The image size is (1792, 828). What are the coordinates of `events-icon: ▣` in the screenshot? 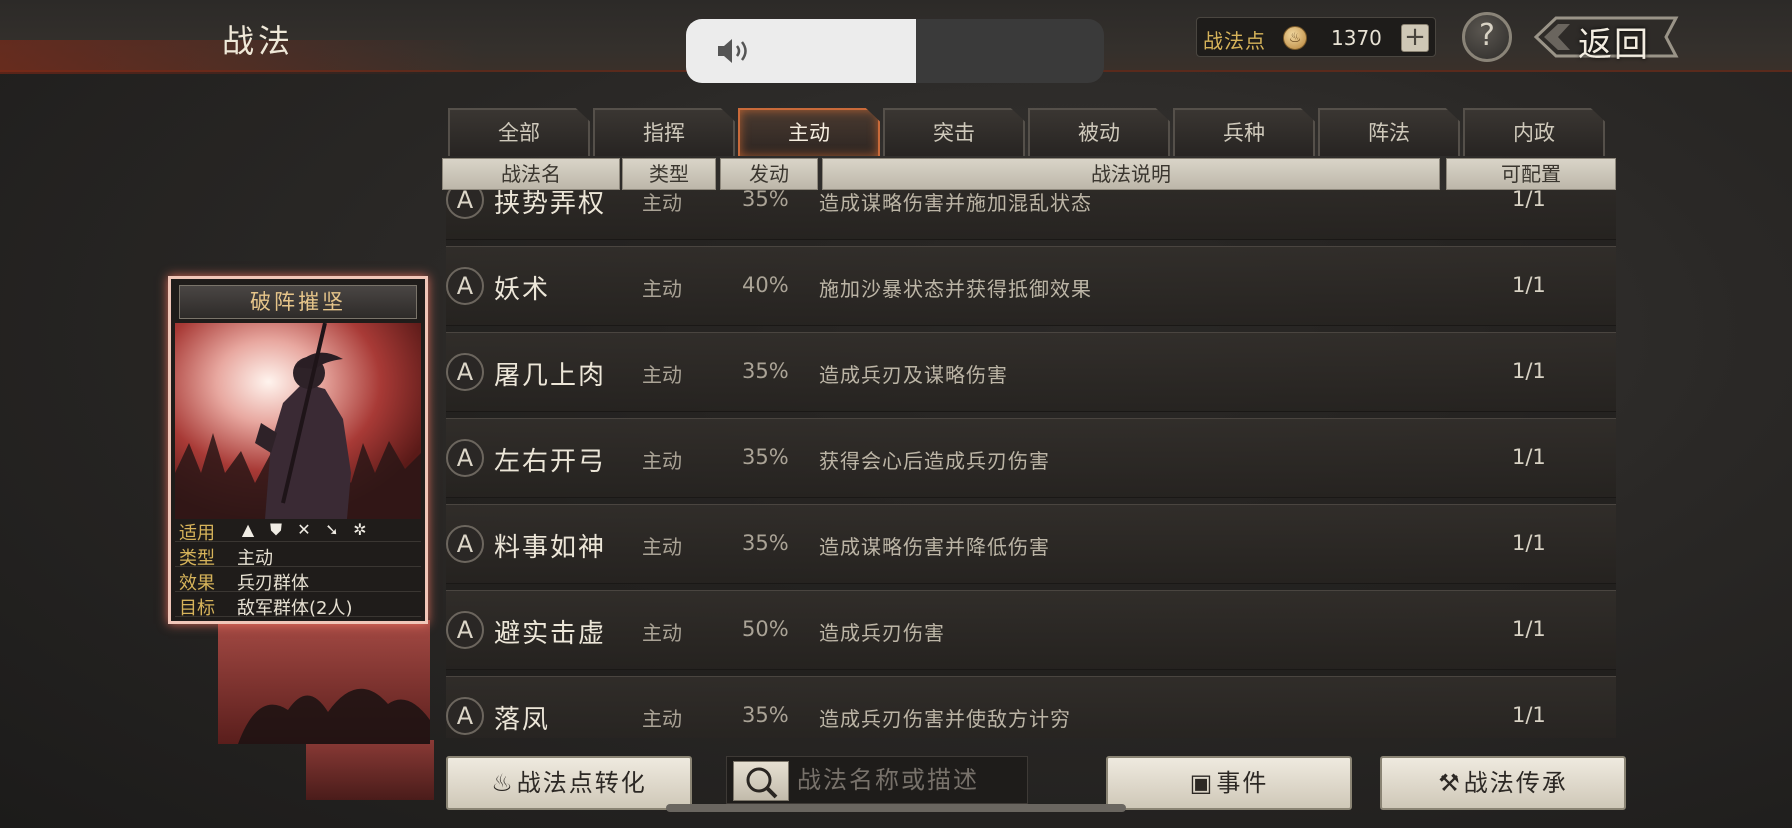 It's located at (1202, 783).